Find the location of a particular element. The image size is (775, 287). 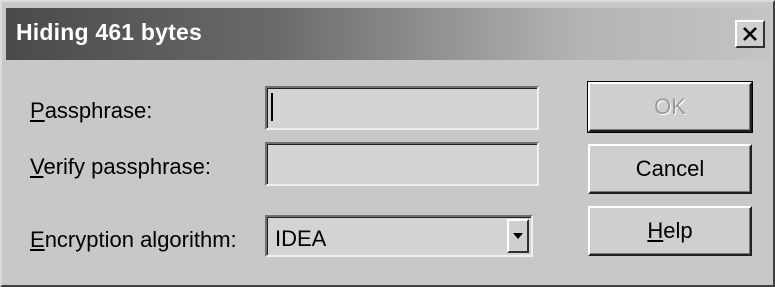

verify-label-accel: V is located at coordinates (37, 166).